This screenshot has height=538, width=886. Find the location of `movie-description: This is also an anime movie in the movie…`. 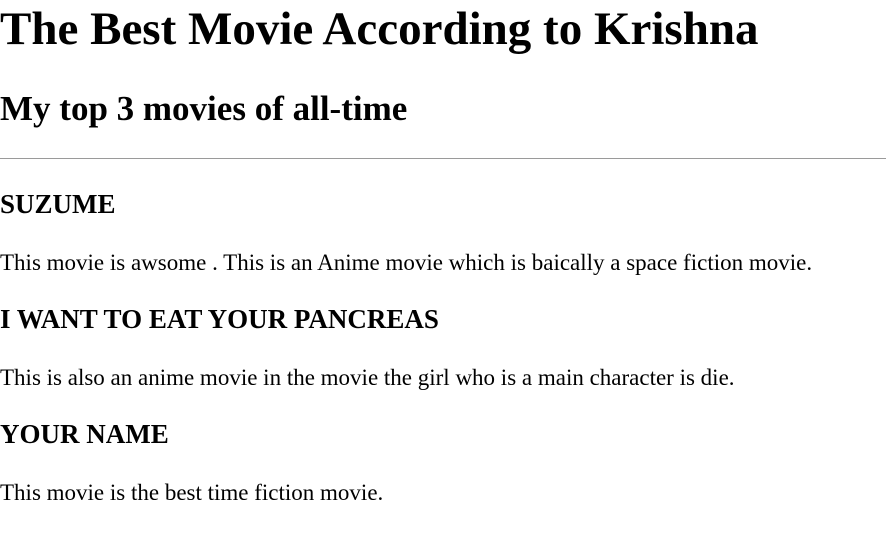

movie-description: This is also an anime movie in the movie… is located at coordinates (367, 377).